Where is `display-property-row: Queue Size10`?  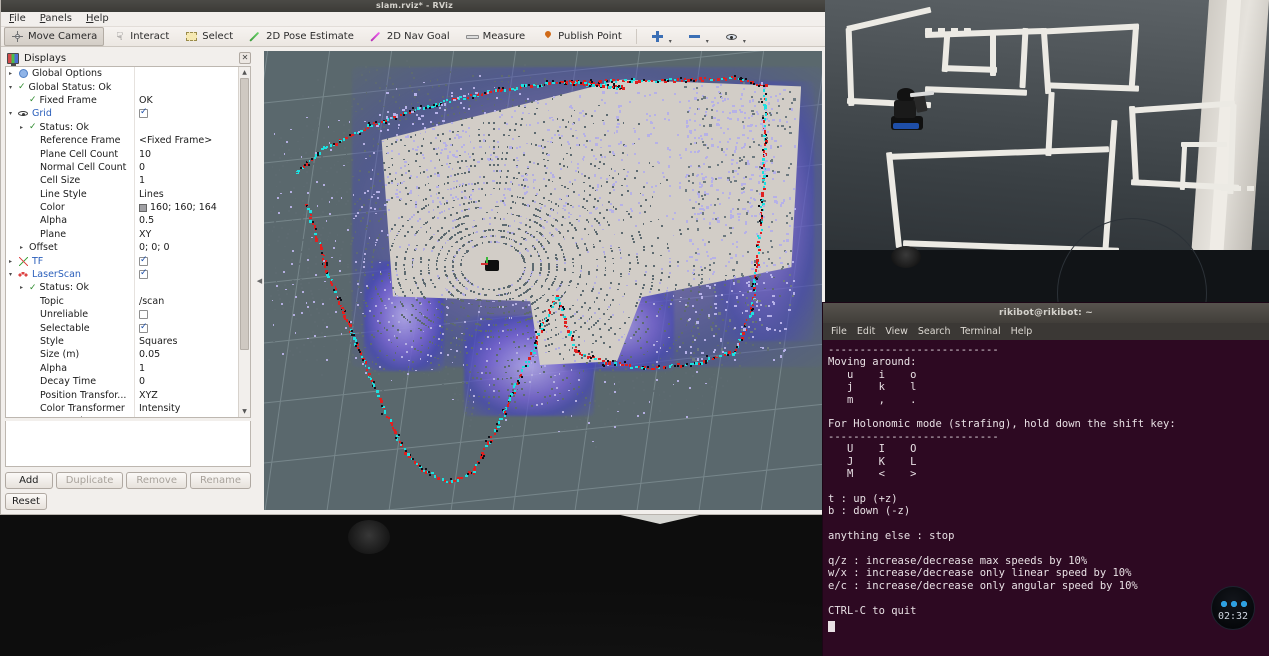
display-property-row: Queue Size10 is located at coordinates (122, 416).